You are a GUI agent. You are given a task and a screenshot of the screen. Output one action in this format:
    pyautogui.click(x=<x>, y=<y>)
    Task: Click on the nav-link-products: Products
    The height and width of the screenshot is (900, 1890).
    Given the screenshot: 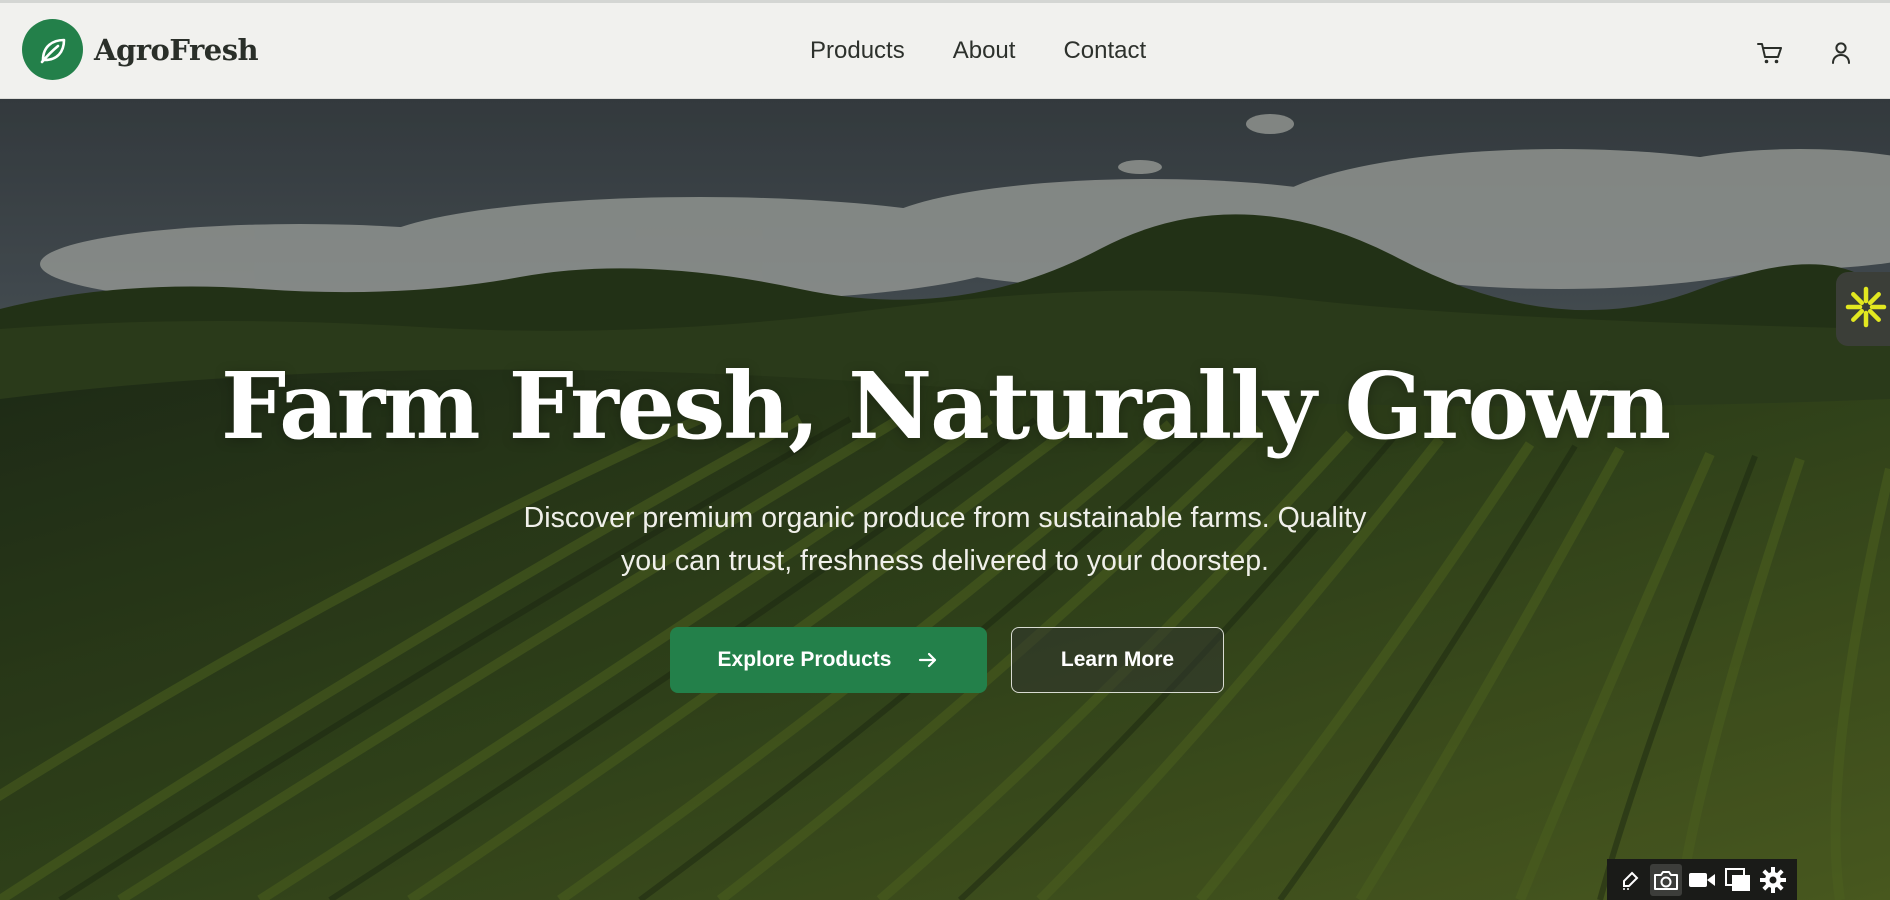 What is the action you would take?
    pyautogui.click(x=857, y=51)
    